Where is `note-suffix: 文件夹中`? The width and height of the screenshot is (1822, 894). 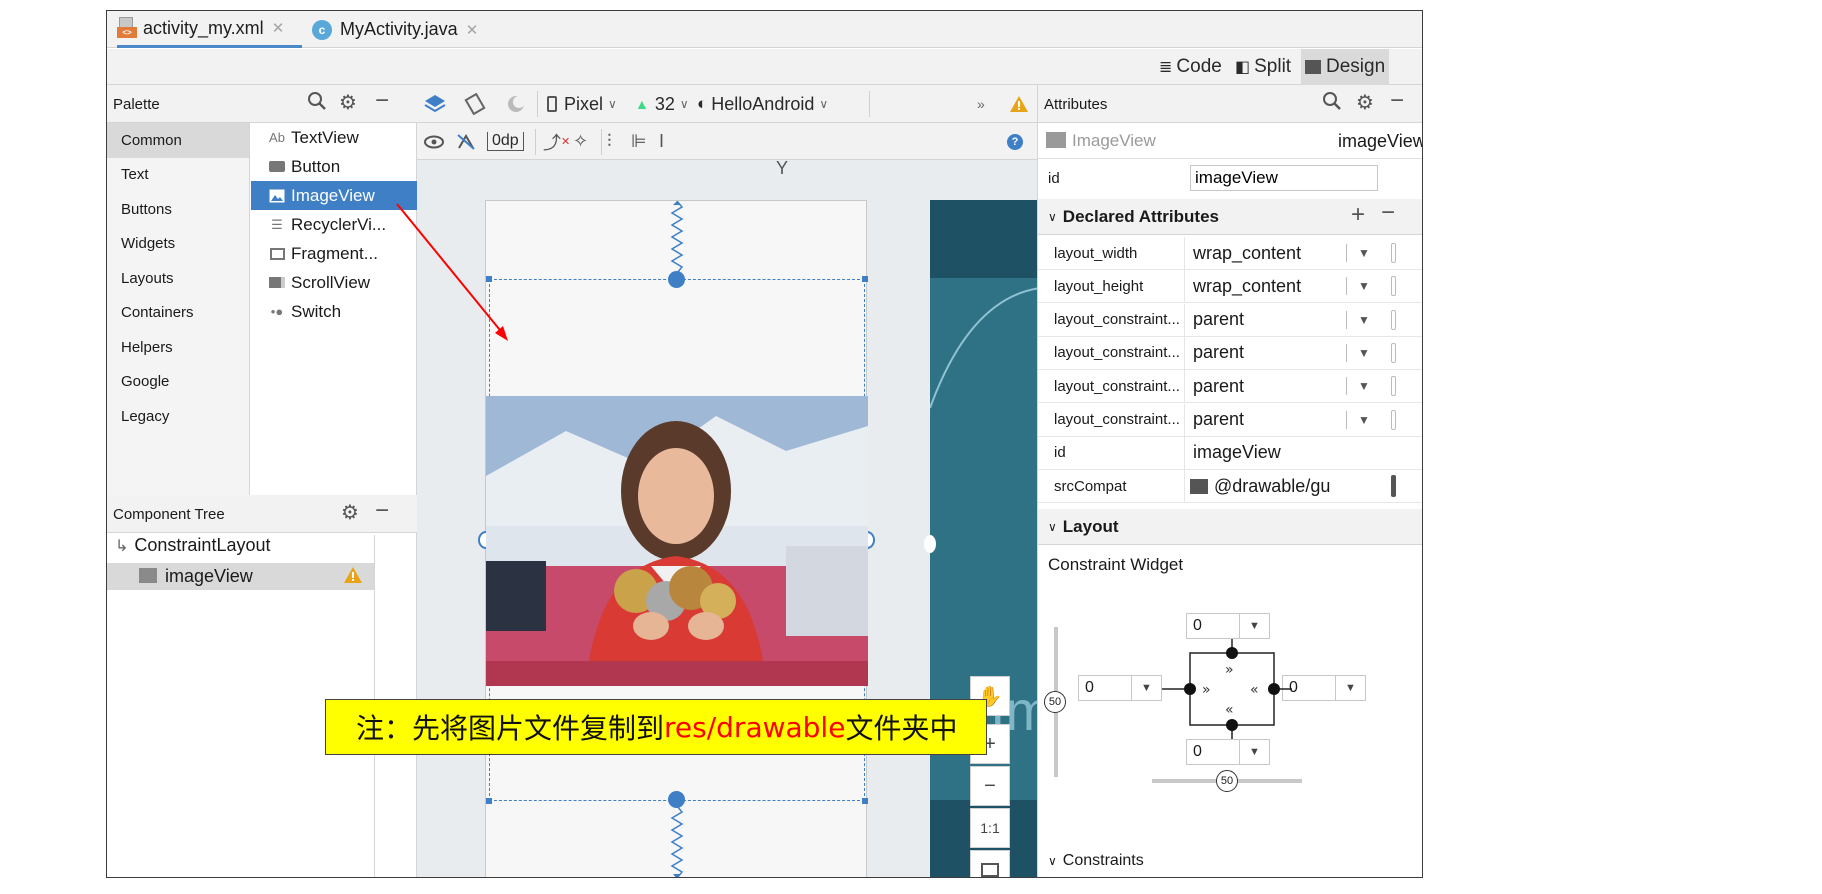 note-suffix: 文件夹中 is located at coordinates (901, 728).